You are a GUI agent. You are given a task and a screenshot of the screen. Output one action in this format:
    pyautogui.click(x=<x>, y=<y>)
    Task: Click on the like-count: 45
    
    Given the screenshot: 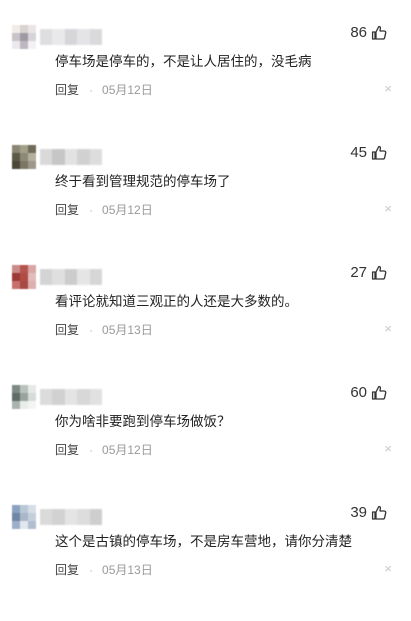 What is the action you would take?
    pyautogui.click(x=358, y=152)
    